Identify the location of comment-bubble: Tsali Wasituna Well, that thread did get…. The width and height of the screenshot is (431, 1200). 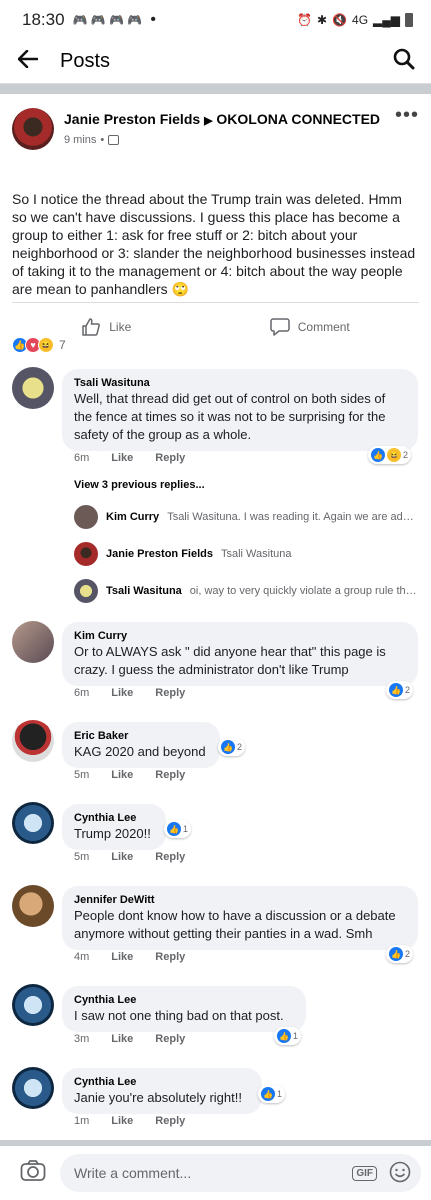
(240, 410).